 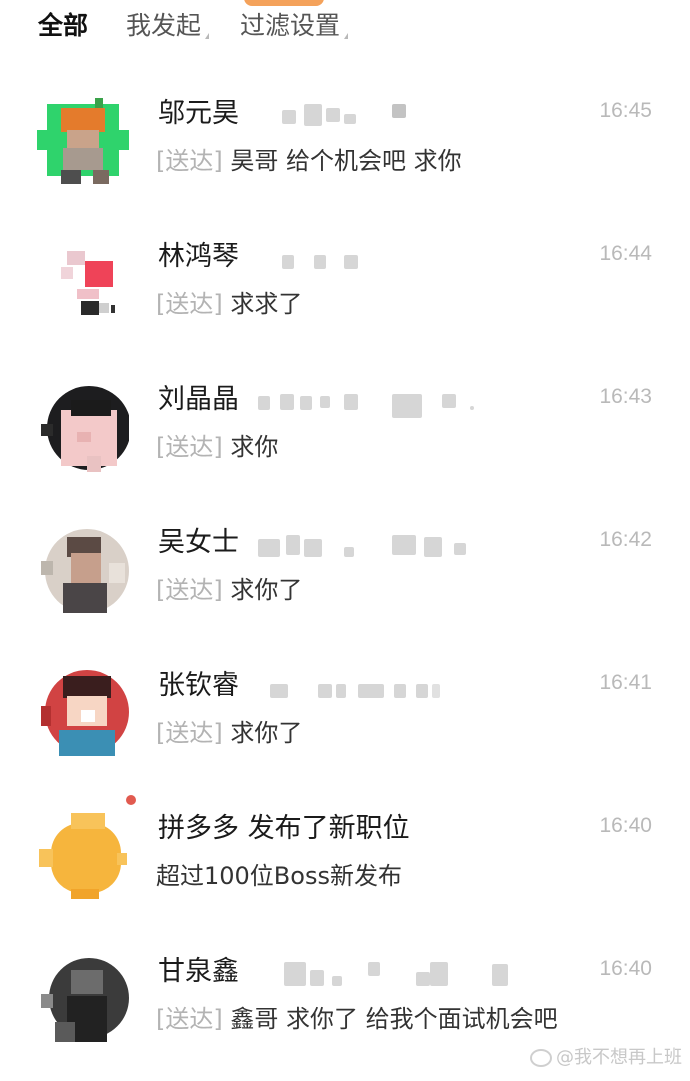 I want to click on message-text: 昊哥 给个机会吧 求你, so click(x=342, y=161).